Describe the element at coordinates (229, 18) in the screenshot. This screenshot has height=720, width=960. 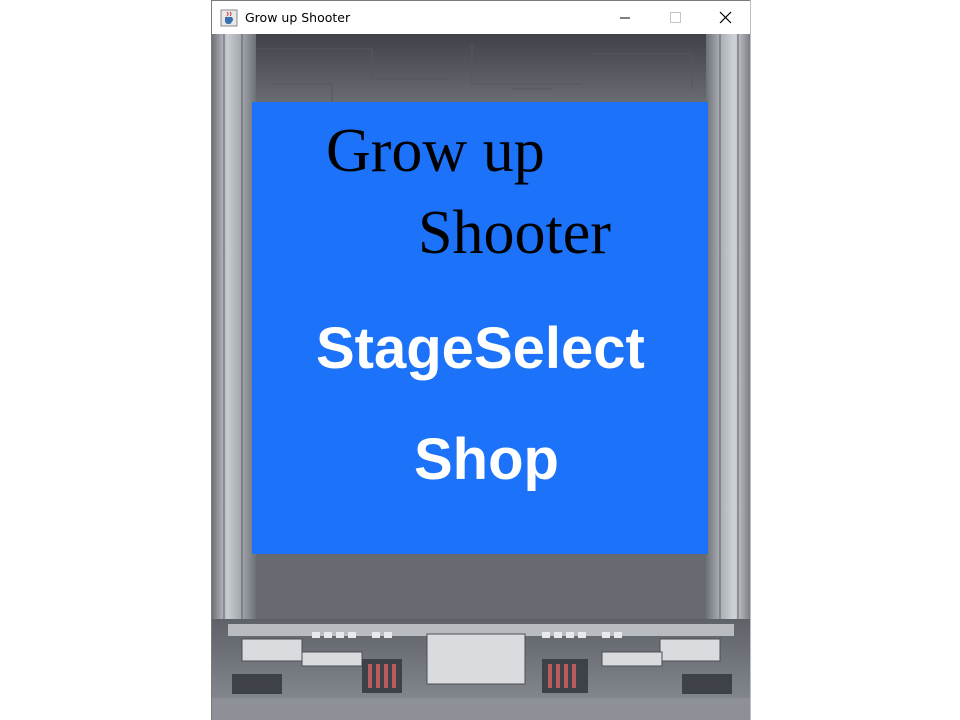
I see `java-cup-icon` at that location.